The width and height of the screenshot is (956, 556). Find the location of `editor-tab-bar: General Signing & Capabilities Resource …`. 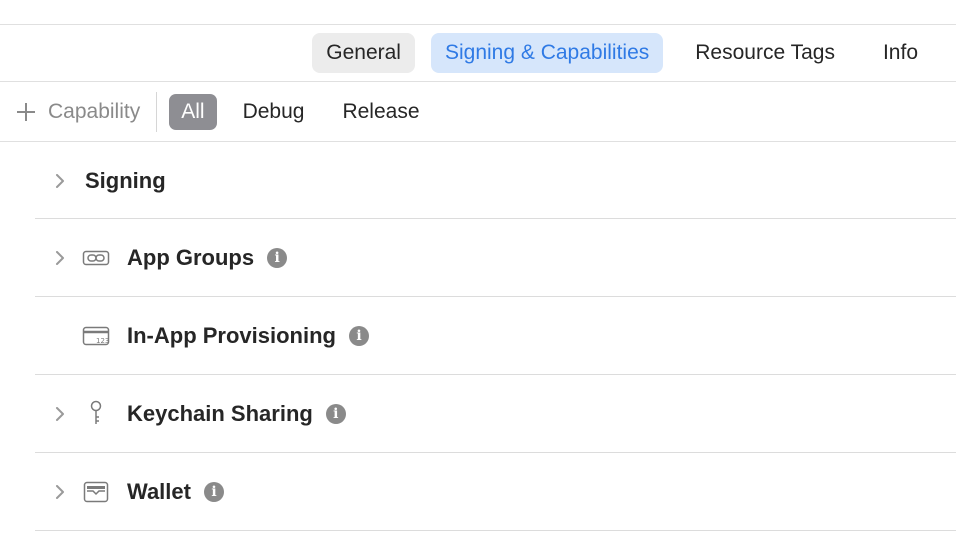

editor-tab-bar: General Signing & Capabilities Resource … is located at coordinates (478, 53).